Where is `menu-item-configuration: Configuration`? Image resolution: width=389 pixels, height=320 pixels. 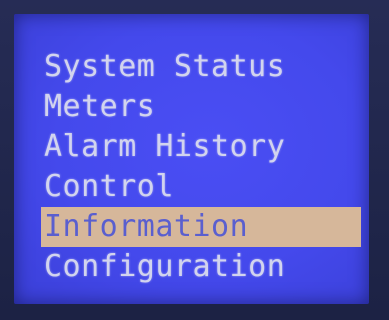
menu-item-configuration: Configuration is located at coordinates (201, 267).